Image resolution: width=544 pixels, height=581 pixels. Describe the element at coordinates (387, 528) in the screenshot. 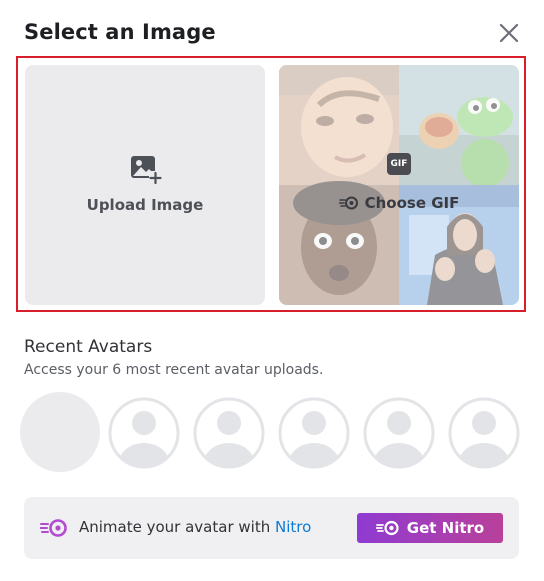

I see `nitro-button-icon` at that location.